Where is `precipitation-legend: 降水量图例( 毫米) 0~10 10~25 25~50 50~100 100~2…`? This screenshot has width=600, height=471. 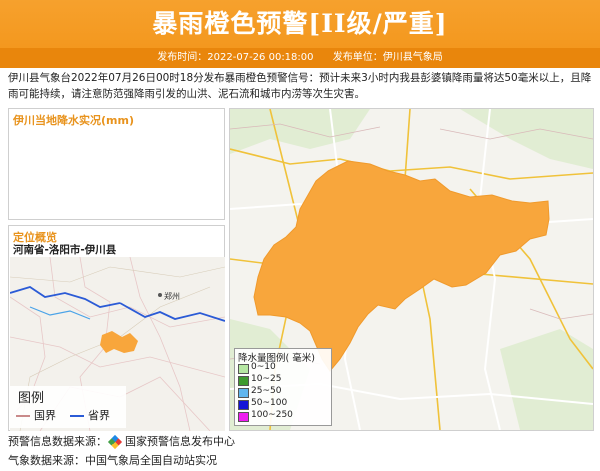 precipitation-legend: 降水量图例( 毫米) 0~10 10~25 25~50 50~100 100~2… is located at coordinates (283, 387).